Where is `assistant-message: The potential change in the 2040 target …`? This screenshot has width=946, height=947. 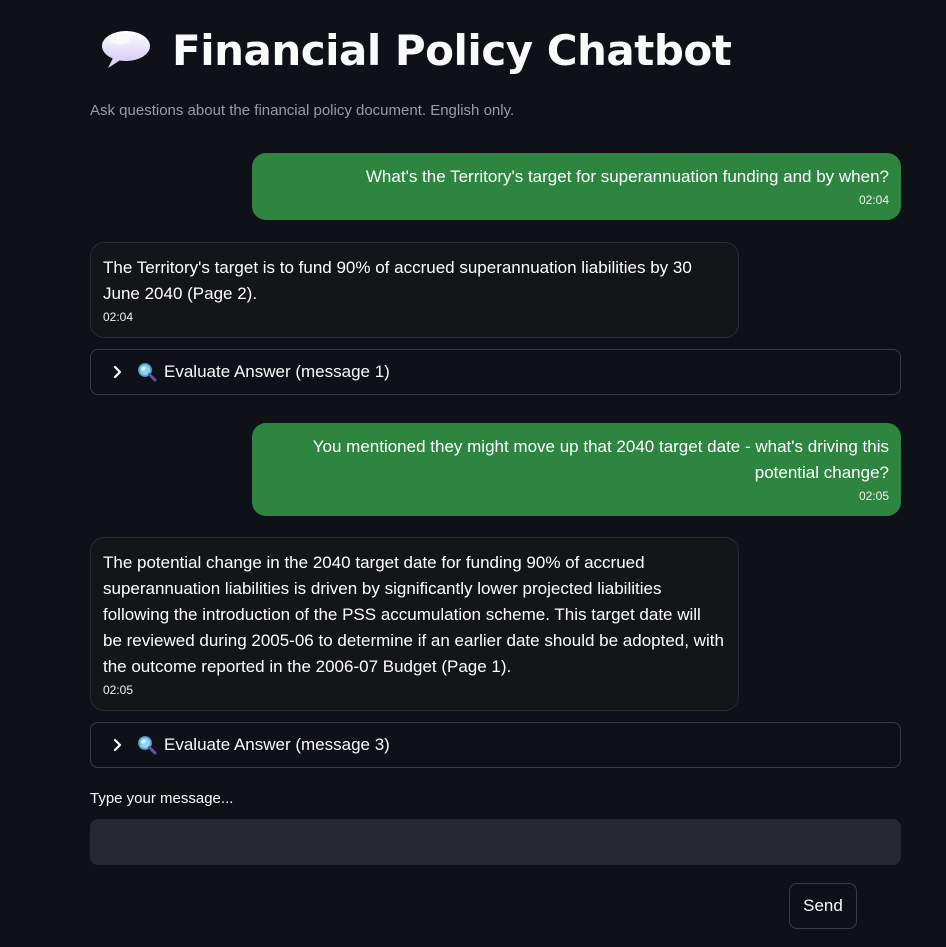
assistant-message: The potential change in the 2040 target … is located at coordinates (414, 624).